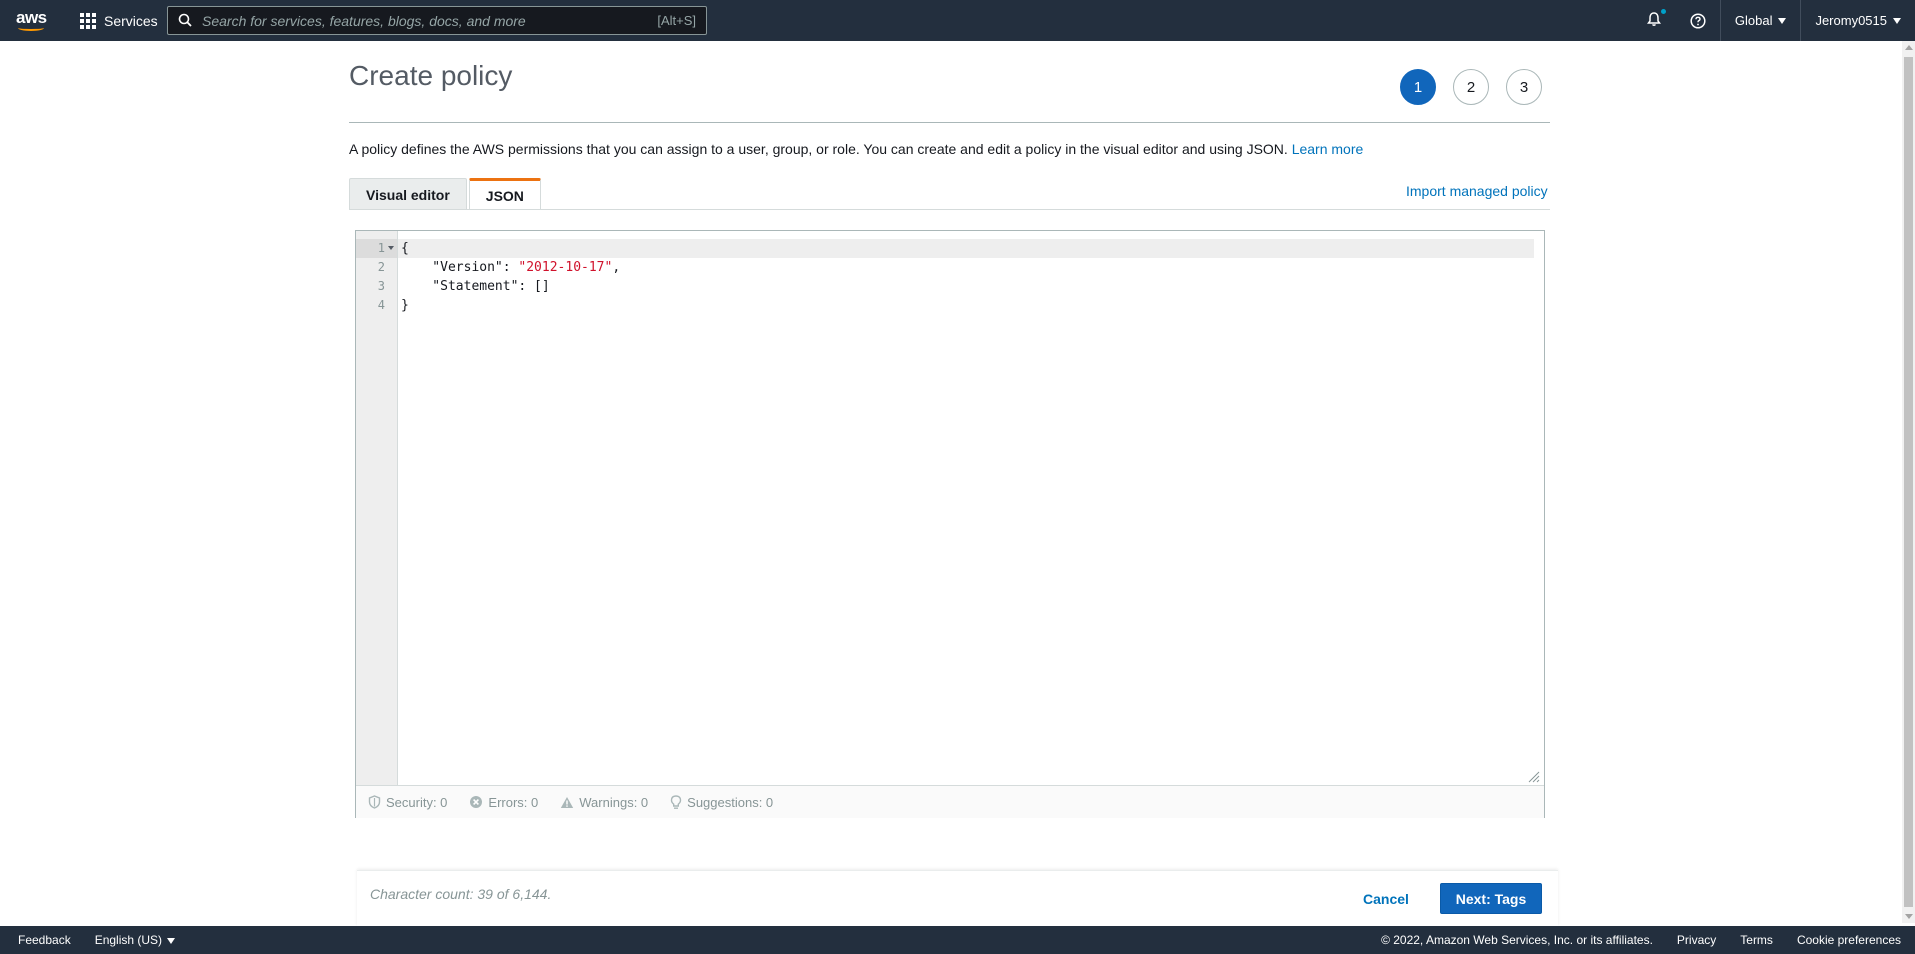 This screenshot has width=1915, height=954. I want to click on security-count: Security: 0, so click(417, 802).